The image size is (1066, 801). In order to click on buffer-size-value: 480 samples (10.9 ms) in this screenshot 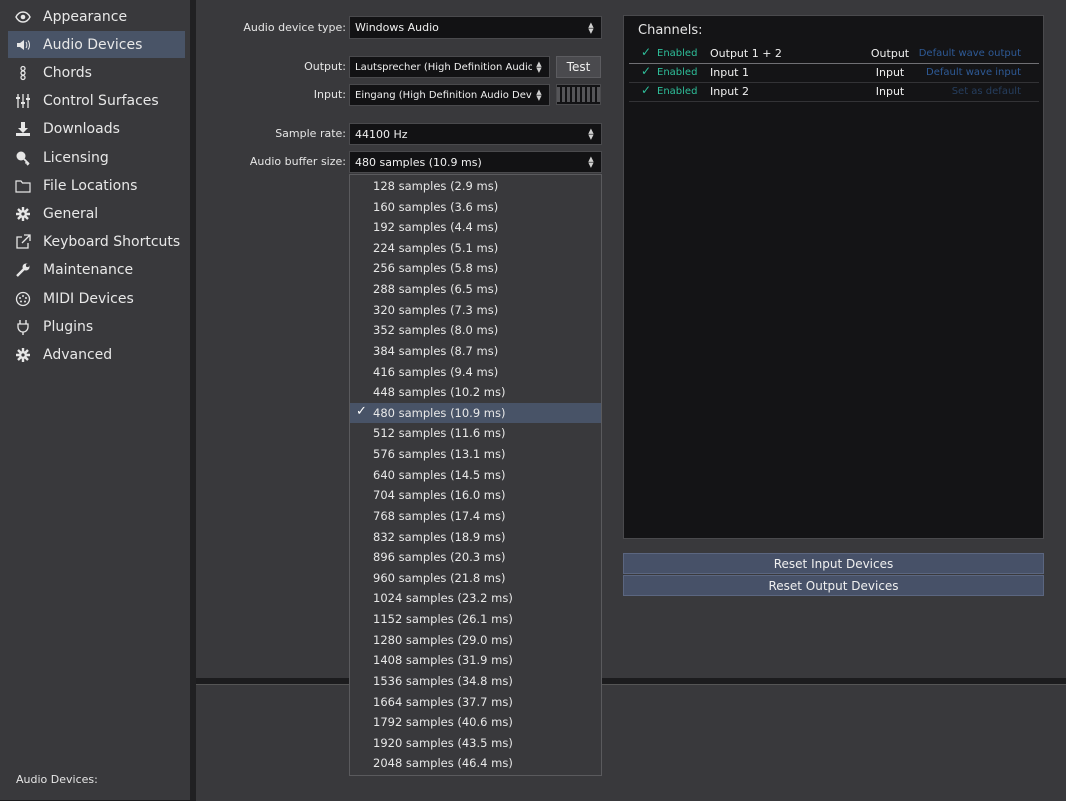, I will do `click(418, 162)`.